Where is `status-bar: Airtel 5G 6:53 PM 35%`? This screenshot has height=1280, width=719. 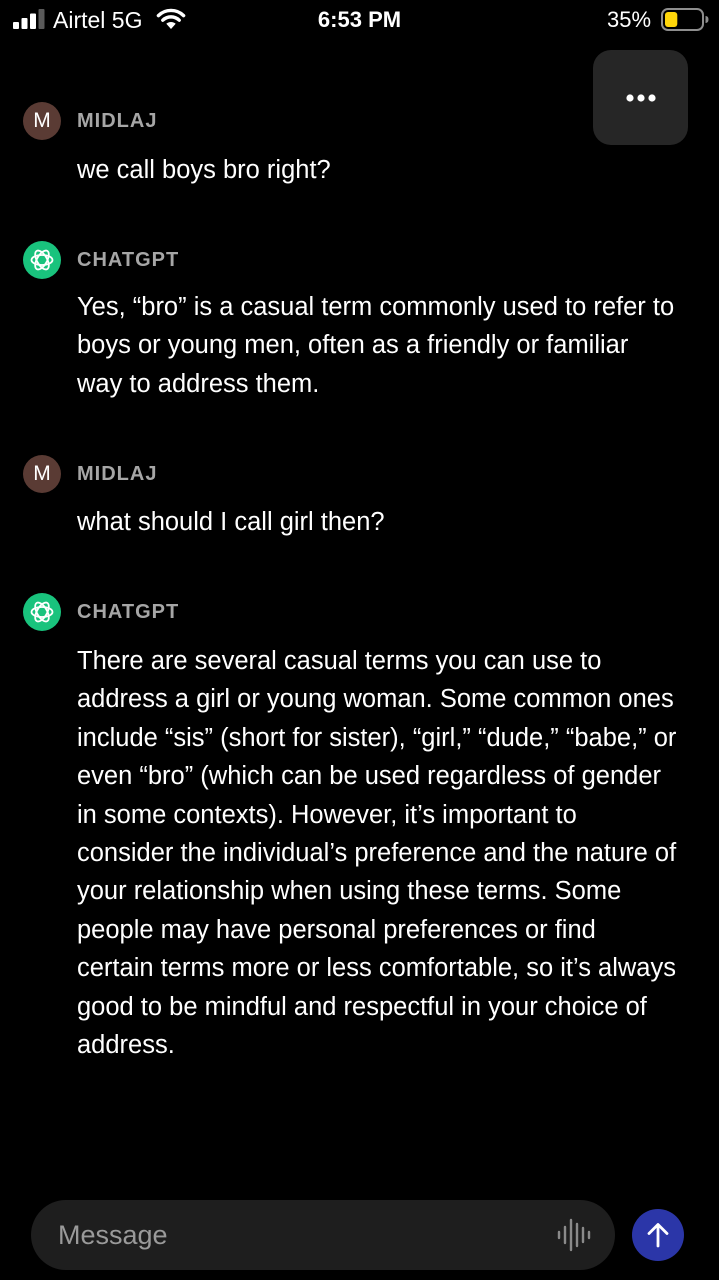 status-bar: Airtel 5G 6:53 PM 35% is located at coordinates (359, 20).